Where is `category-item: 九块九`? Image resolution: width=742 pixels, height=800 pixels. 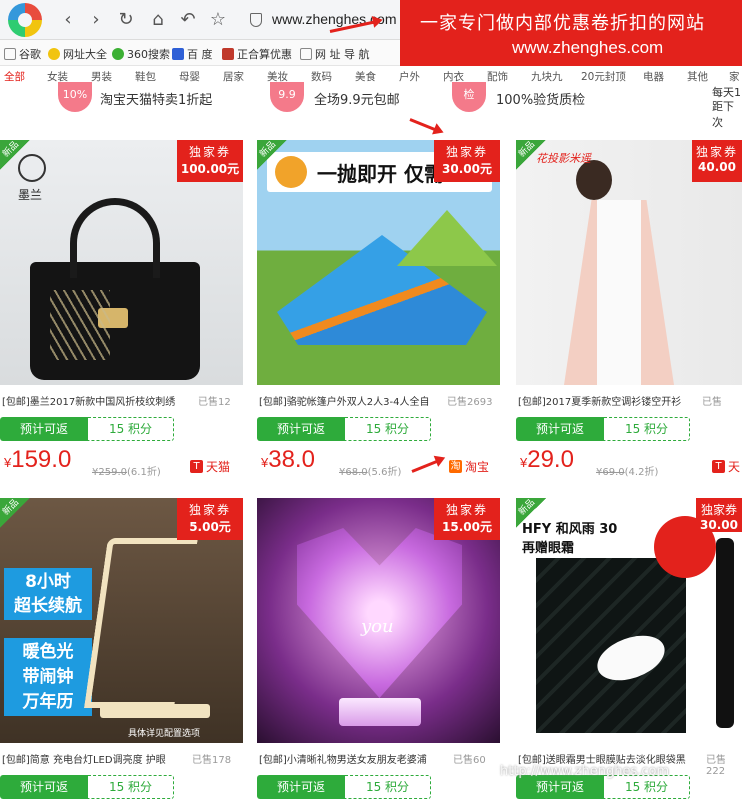 category-item: 九块九 is located at coordinates (547, 76).